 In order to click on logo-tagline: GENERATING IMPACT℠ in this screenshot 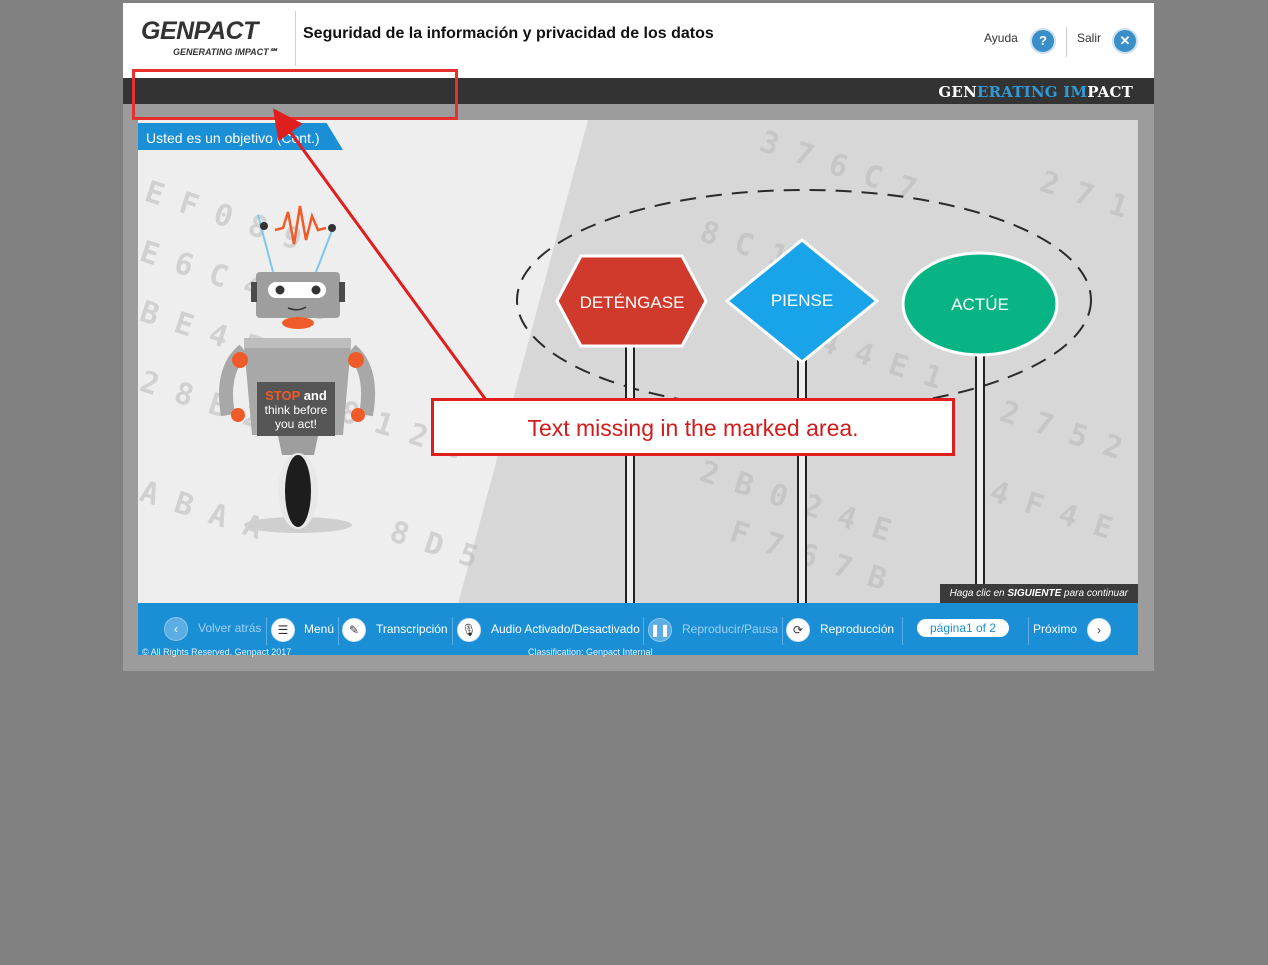, I will do `click(225, 52)`.